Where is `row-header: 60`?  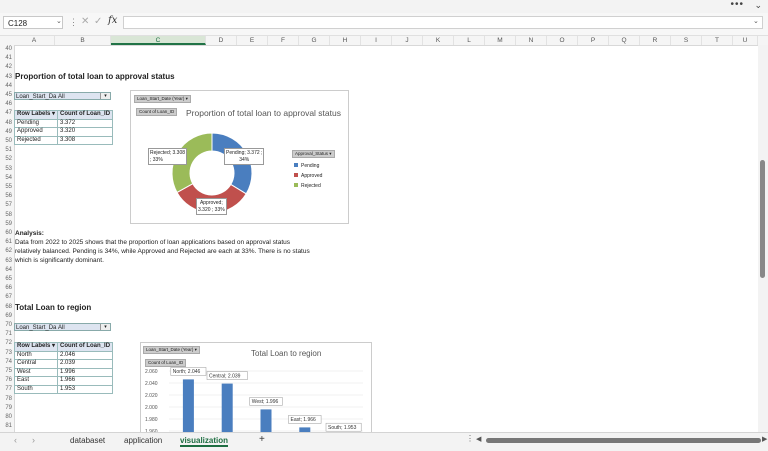
row-header: 60 is located at coordinates (7, 233).